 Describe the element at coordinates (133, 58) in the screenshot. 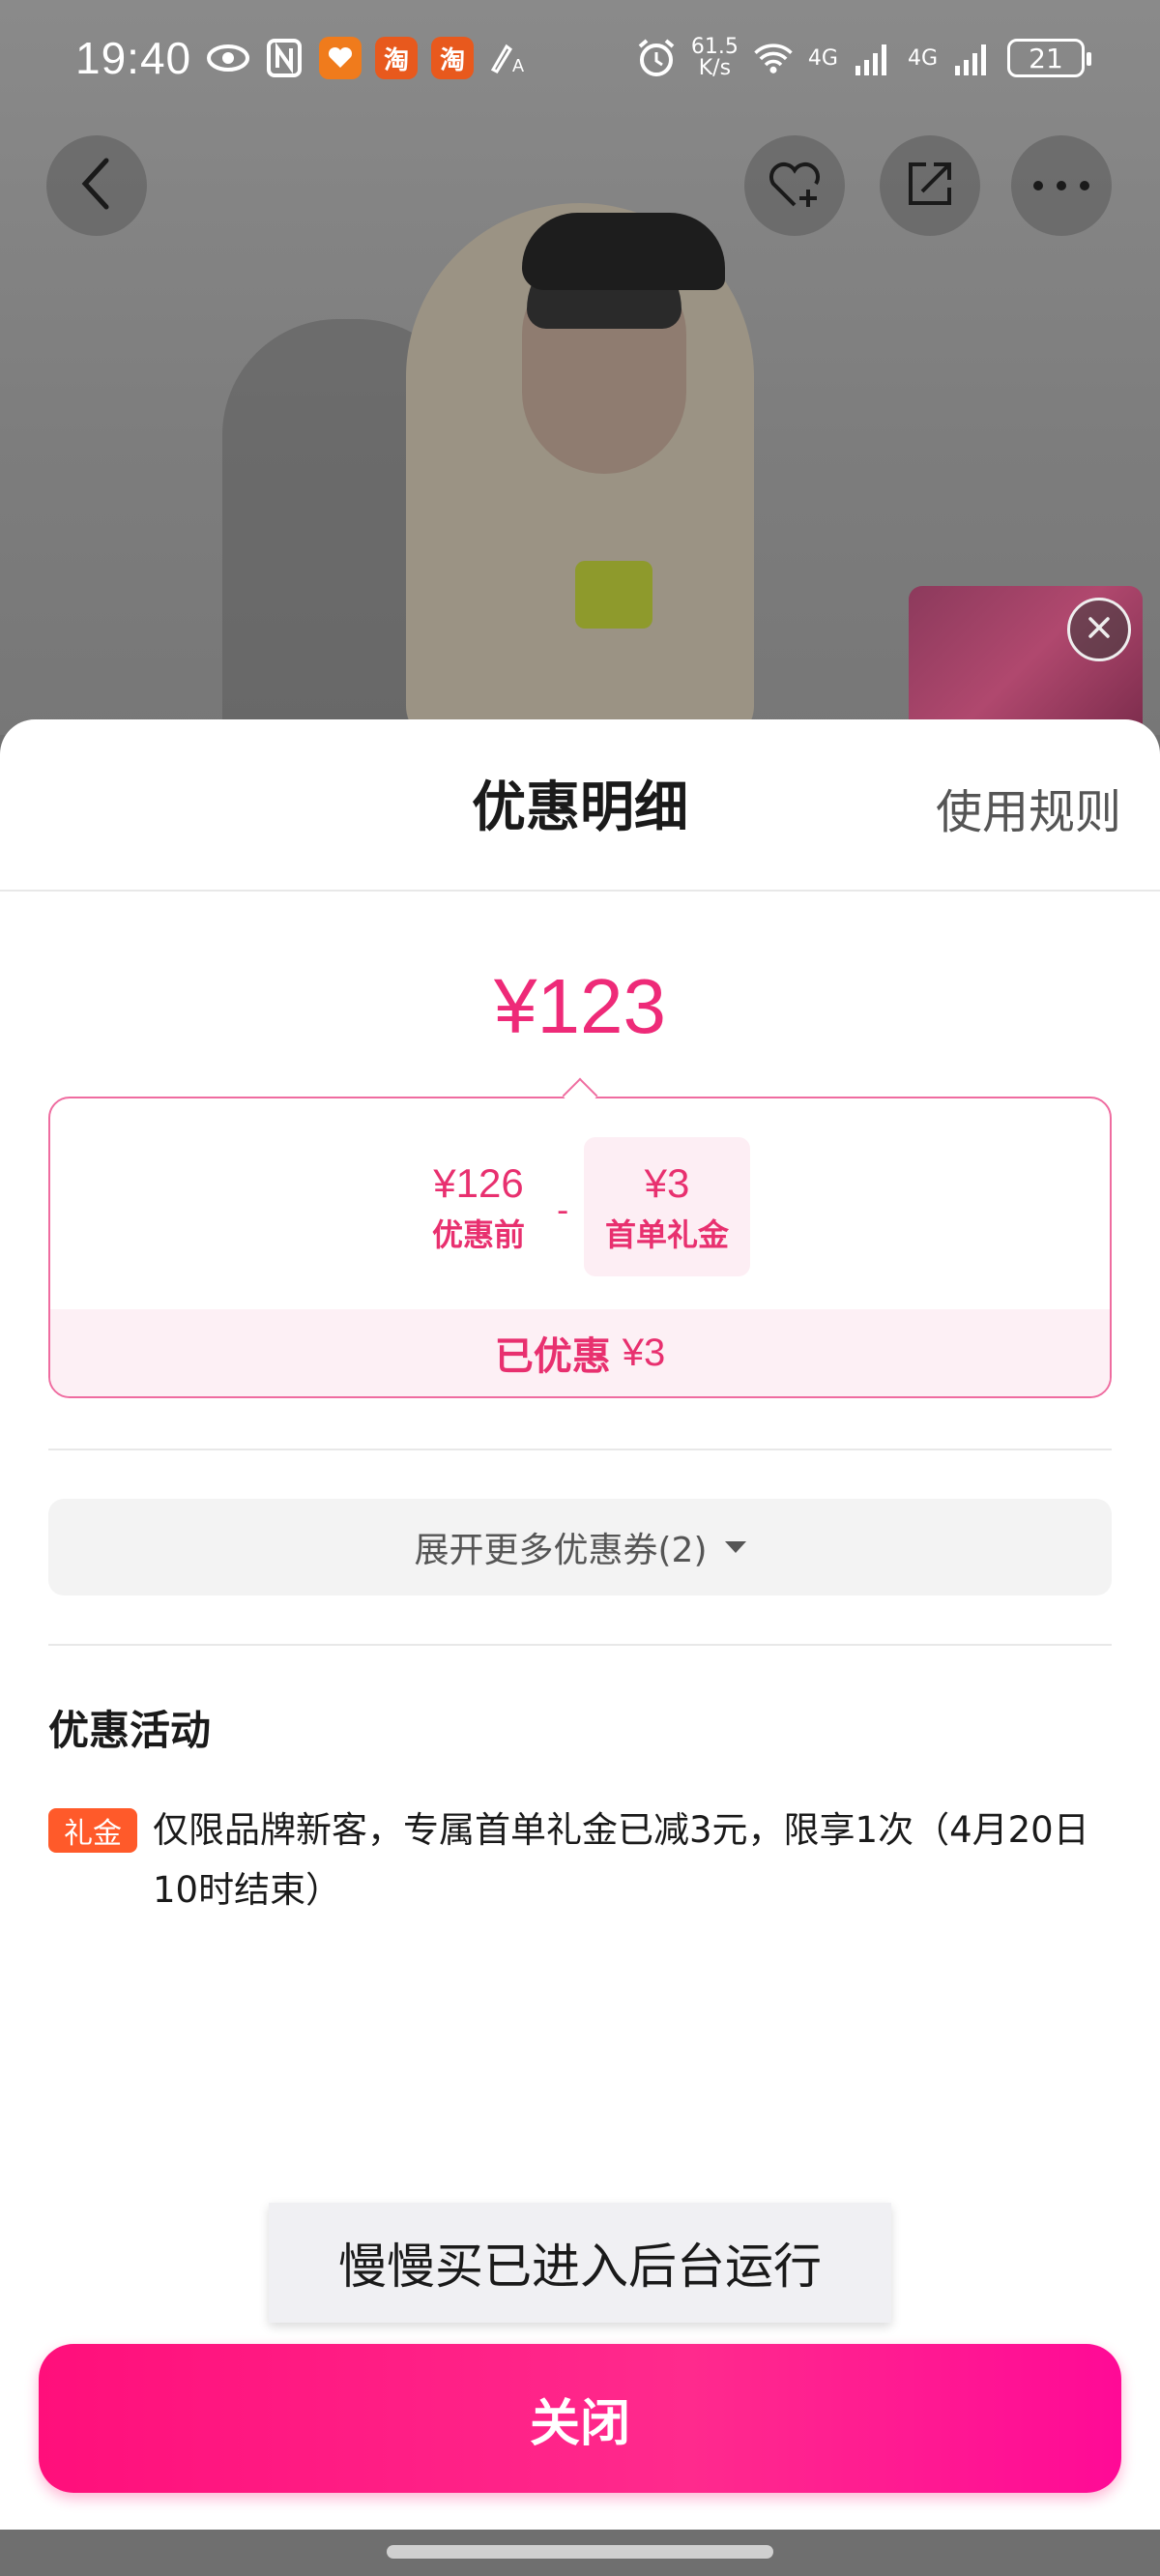

I see `status-time: 19:40` at that location.